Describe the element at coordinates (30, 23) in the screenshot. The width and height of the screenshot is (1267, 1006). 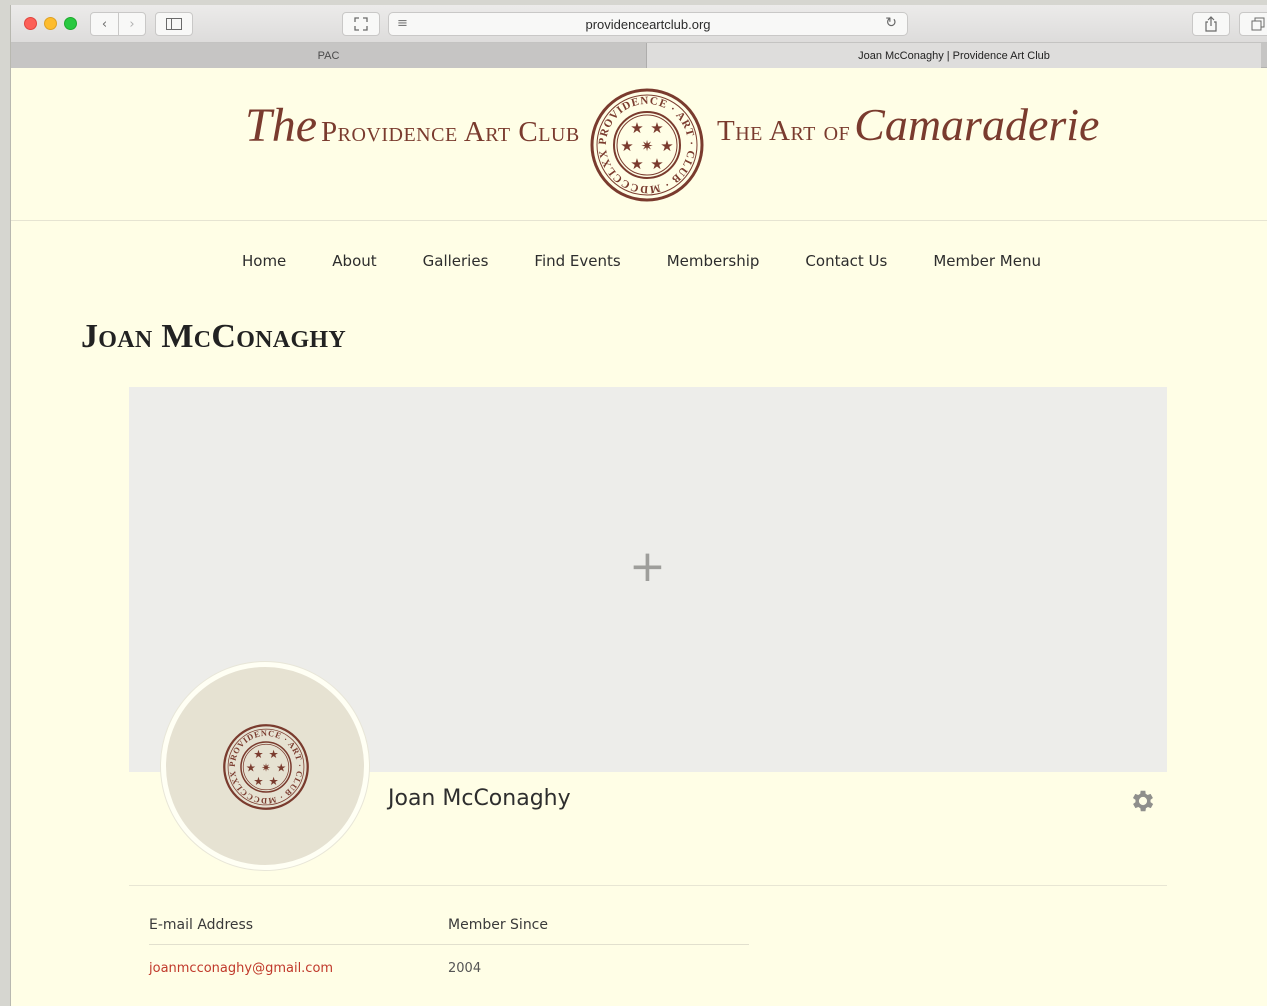
I see `close-window-button` at that location.